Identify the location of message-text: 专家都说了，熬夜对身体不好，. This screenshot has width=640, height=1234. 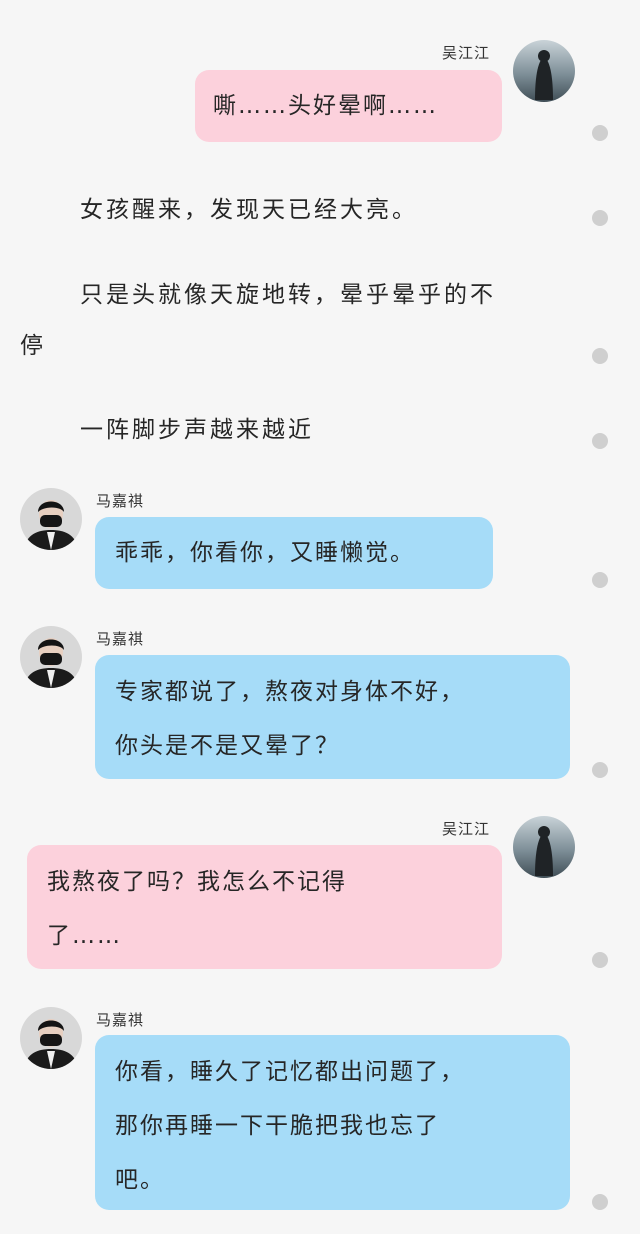
(290, 692).